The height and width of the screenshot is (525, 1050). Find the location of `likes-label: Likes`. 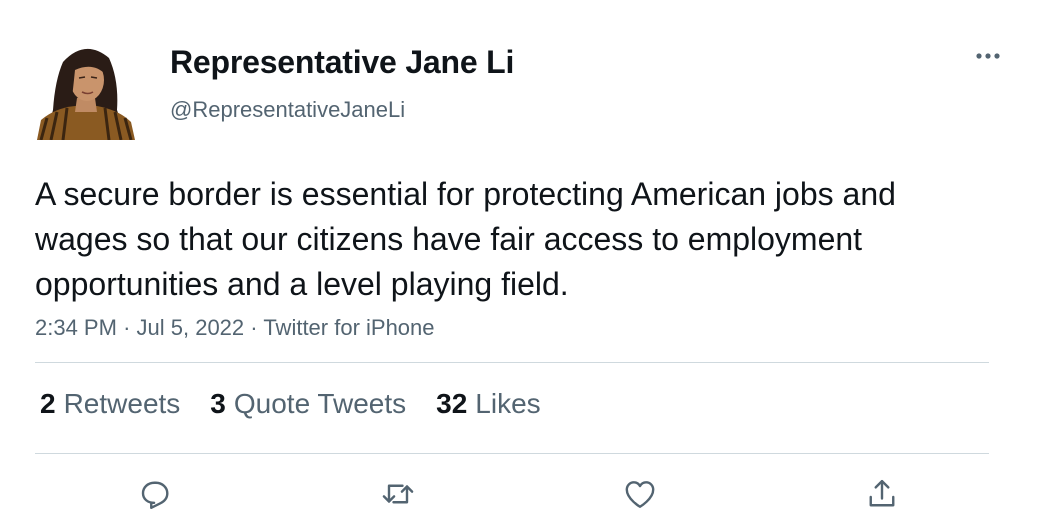

likes-label: Likes is located at coordinates (508, 403).